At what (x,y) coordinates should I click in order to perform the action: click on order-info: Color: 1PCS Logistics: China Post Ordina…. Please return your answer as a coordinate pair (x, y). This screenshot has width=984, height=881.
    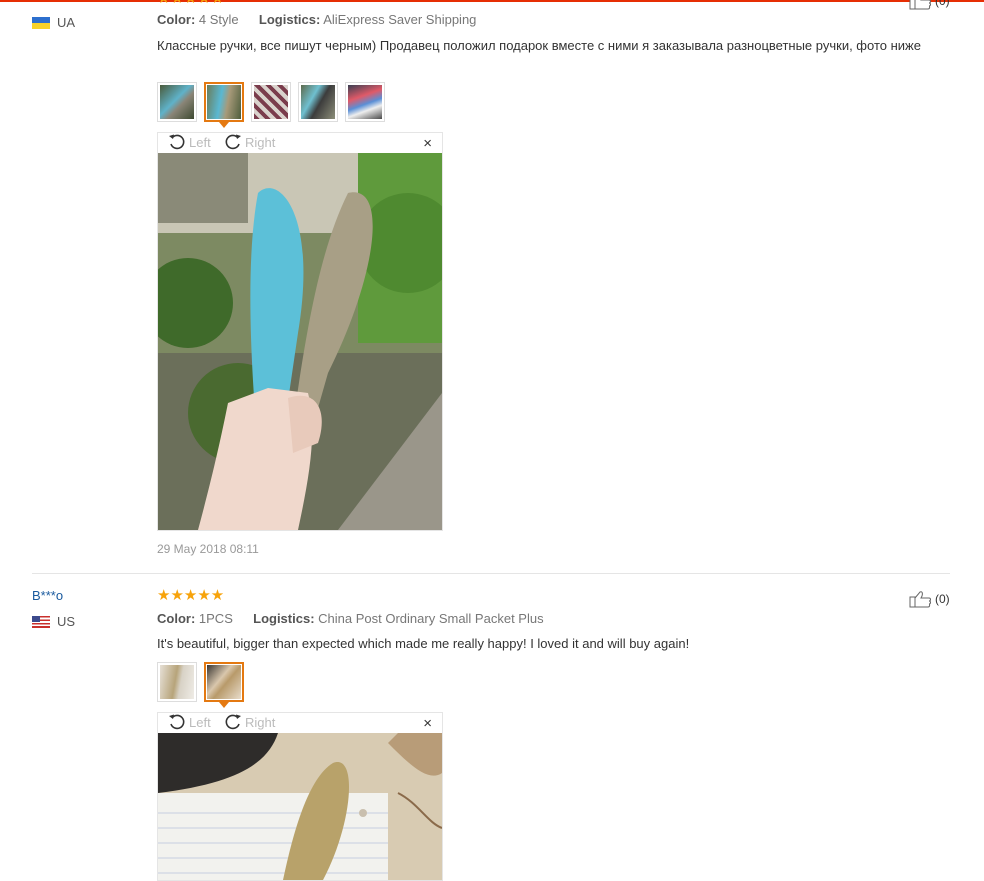
    Looking at the image, I should click on (350, 618).